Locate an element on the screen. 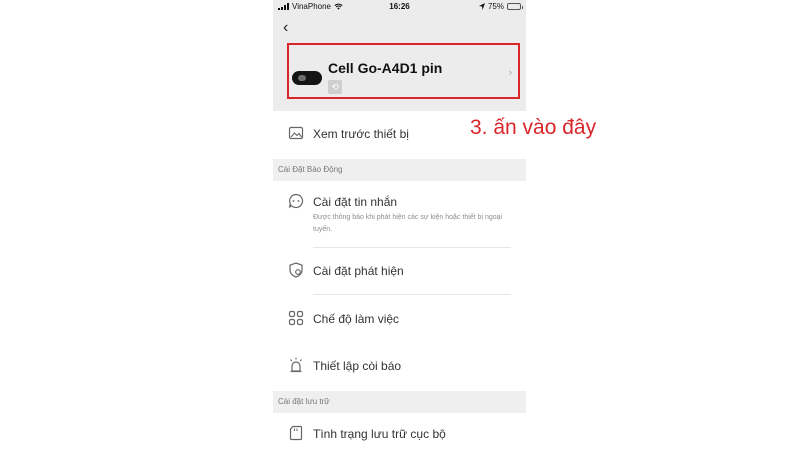 This screenshot has height=450, width=800. device-header: ‹ Cell Go-A4D1 pin ⟲ › is located at coordinates (399, 62).